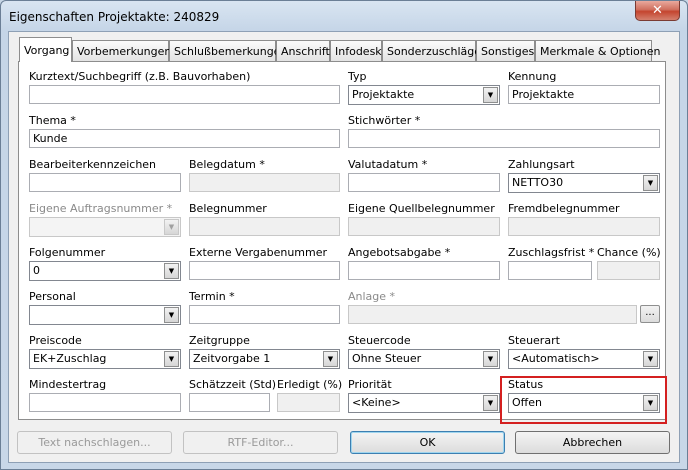  What do you see at coordinates (303, 50) in the screenshot?
I see `tab-anschrift: Anschrift` at bounding box center [303, 50].